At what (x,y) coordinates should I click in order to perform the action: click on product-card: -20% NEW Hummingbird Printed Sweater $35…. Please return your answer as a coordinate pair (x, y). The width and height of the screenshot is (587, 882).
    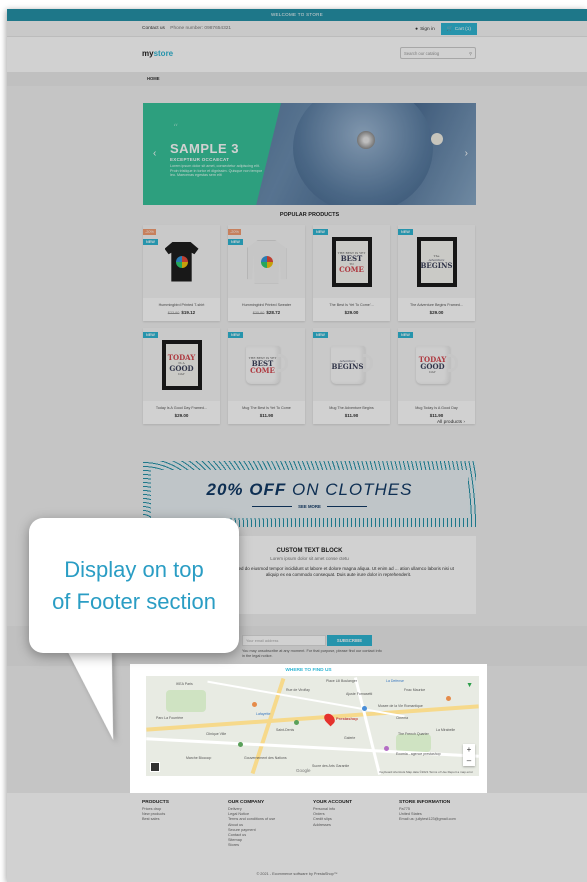
    Looking at the image, I should click on (266, 273).